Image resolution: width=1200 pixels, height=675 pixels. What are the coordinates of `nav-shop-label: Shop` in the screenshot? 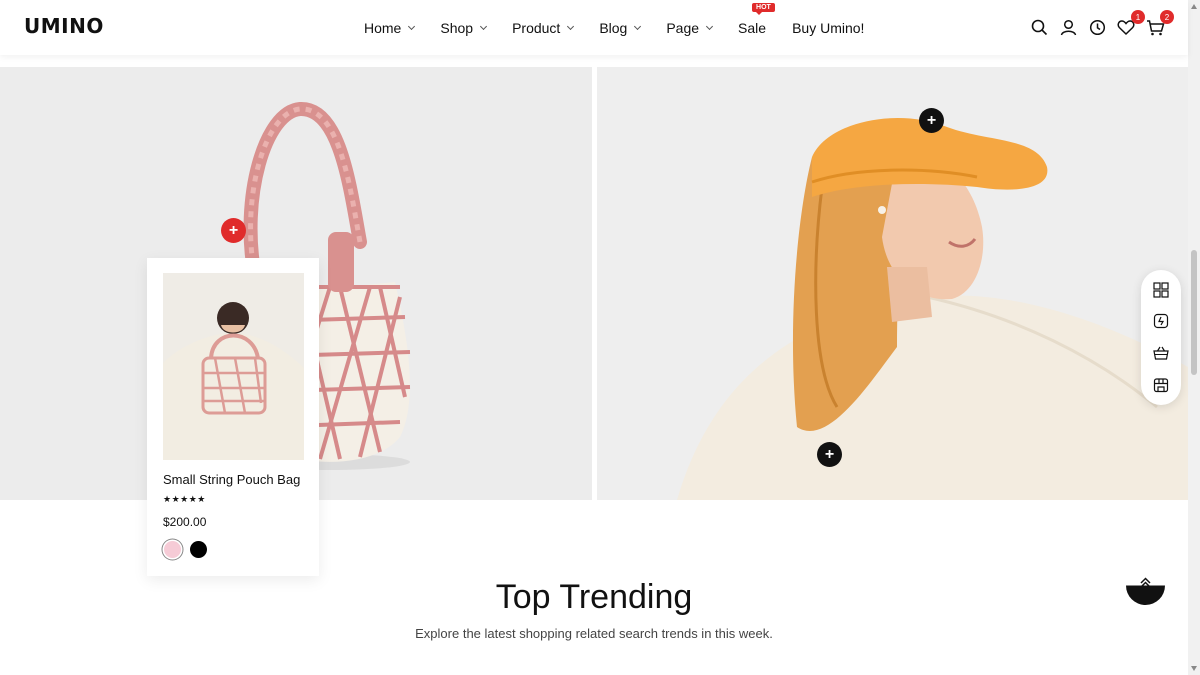 It's located at (457, 27).